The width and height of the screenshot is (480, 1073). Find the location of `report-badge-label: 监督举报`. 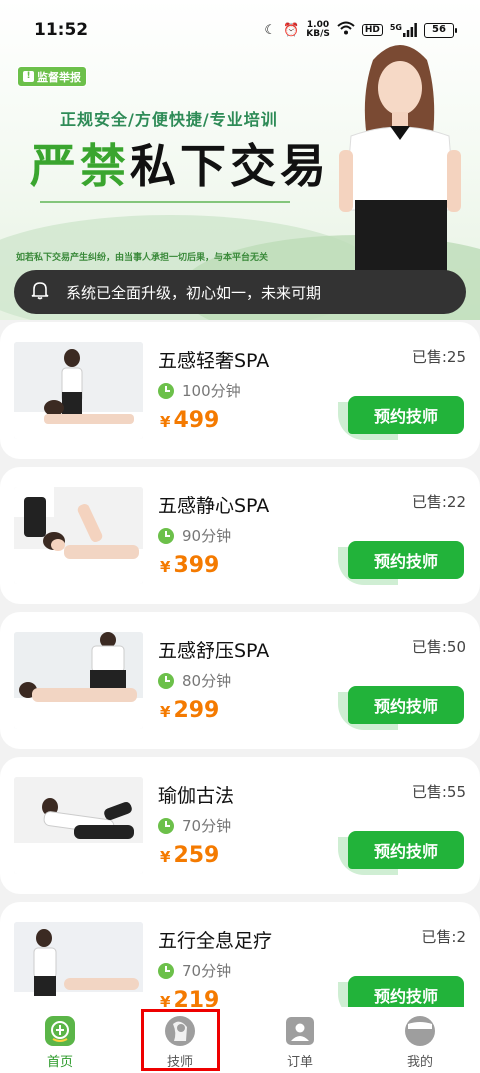

report-badge-label: 监督举报 is located at coordinates (59, 77).